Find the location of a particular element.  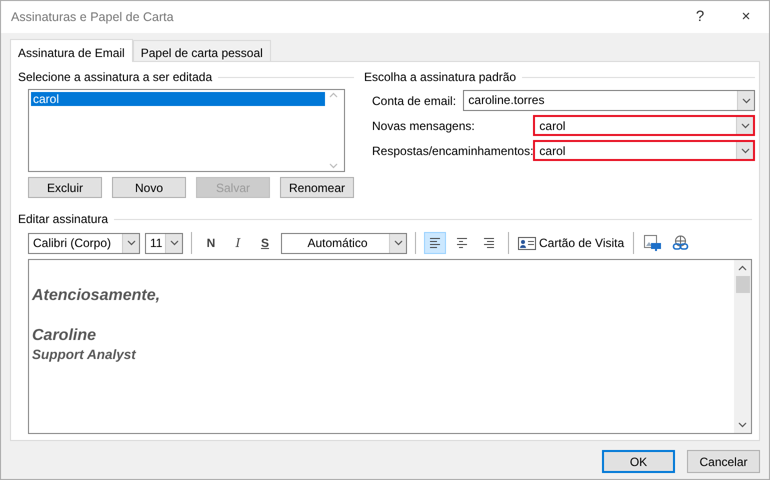

align-left-button is located at coordinates (435, 243).